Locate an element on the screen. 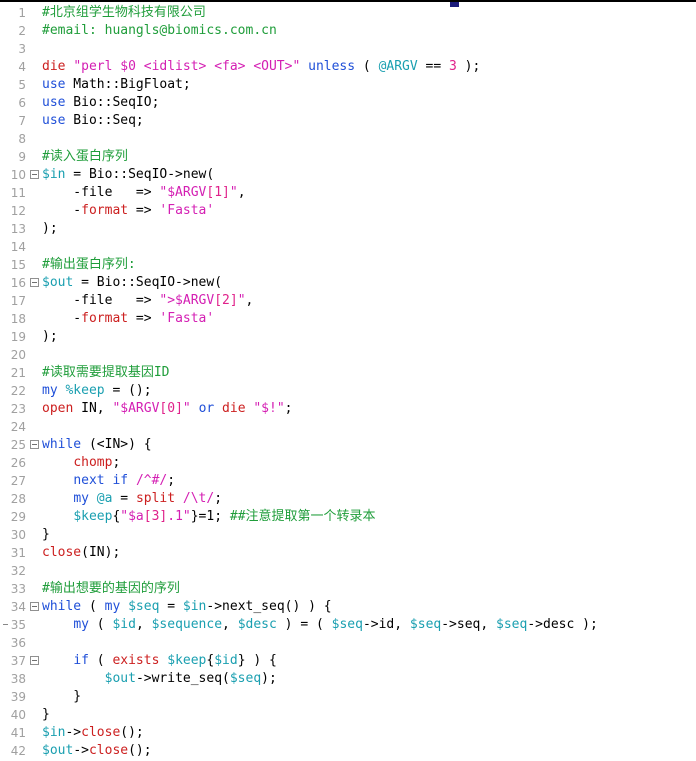 The width and height of the screenshot is (696, 761). code-line: 7 use Bio::Seq; is located at coordinates (348, 121).